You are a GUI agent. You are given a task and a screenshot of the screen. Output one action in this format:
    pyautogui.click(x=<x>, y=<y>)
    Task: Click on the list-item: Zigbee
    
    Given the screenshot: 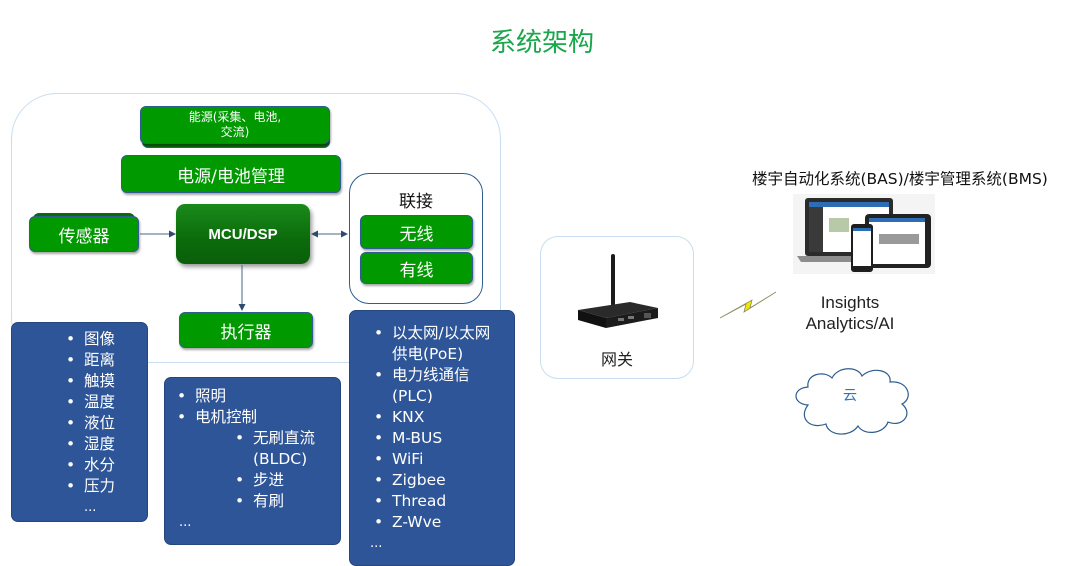 What is the action you would take?
    pyautogui.click(x=435, y=480)
    